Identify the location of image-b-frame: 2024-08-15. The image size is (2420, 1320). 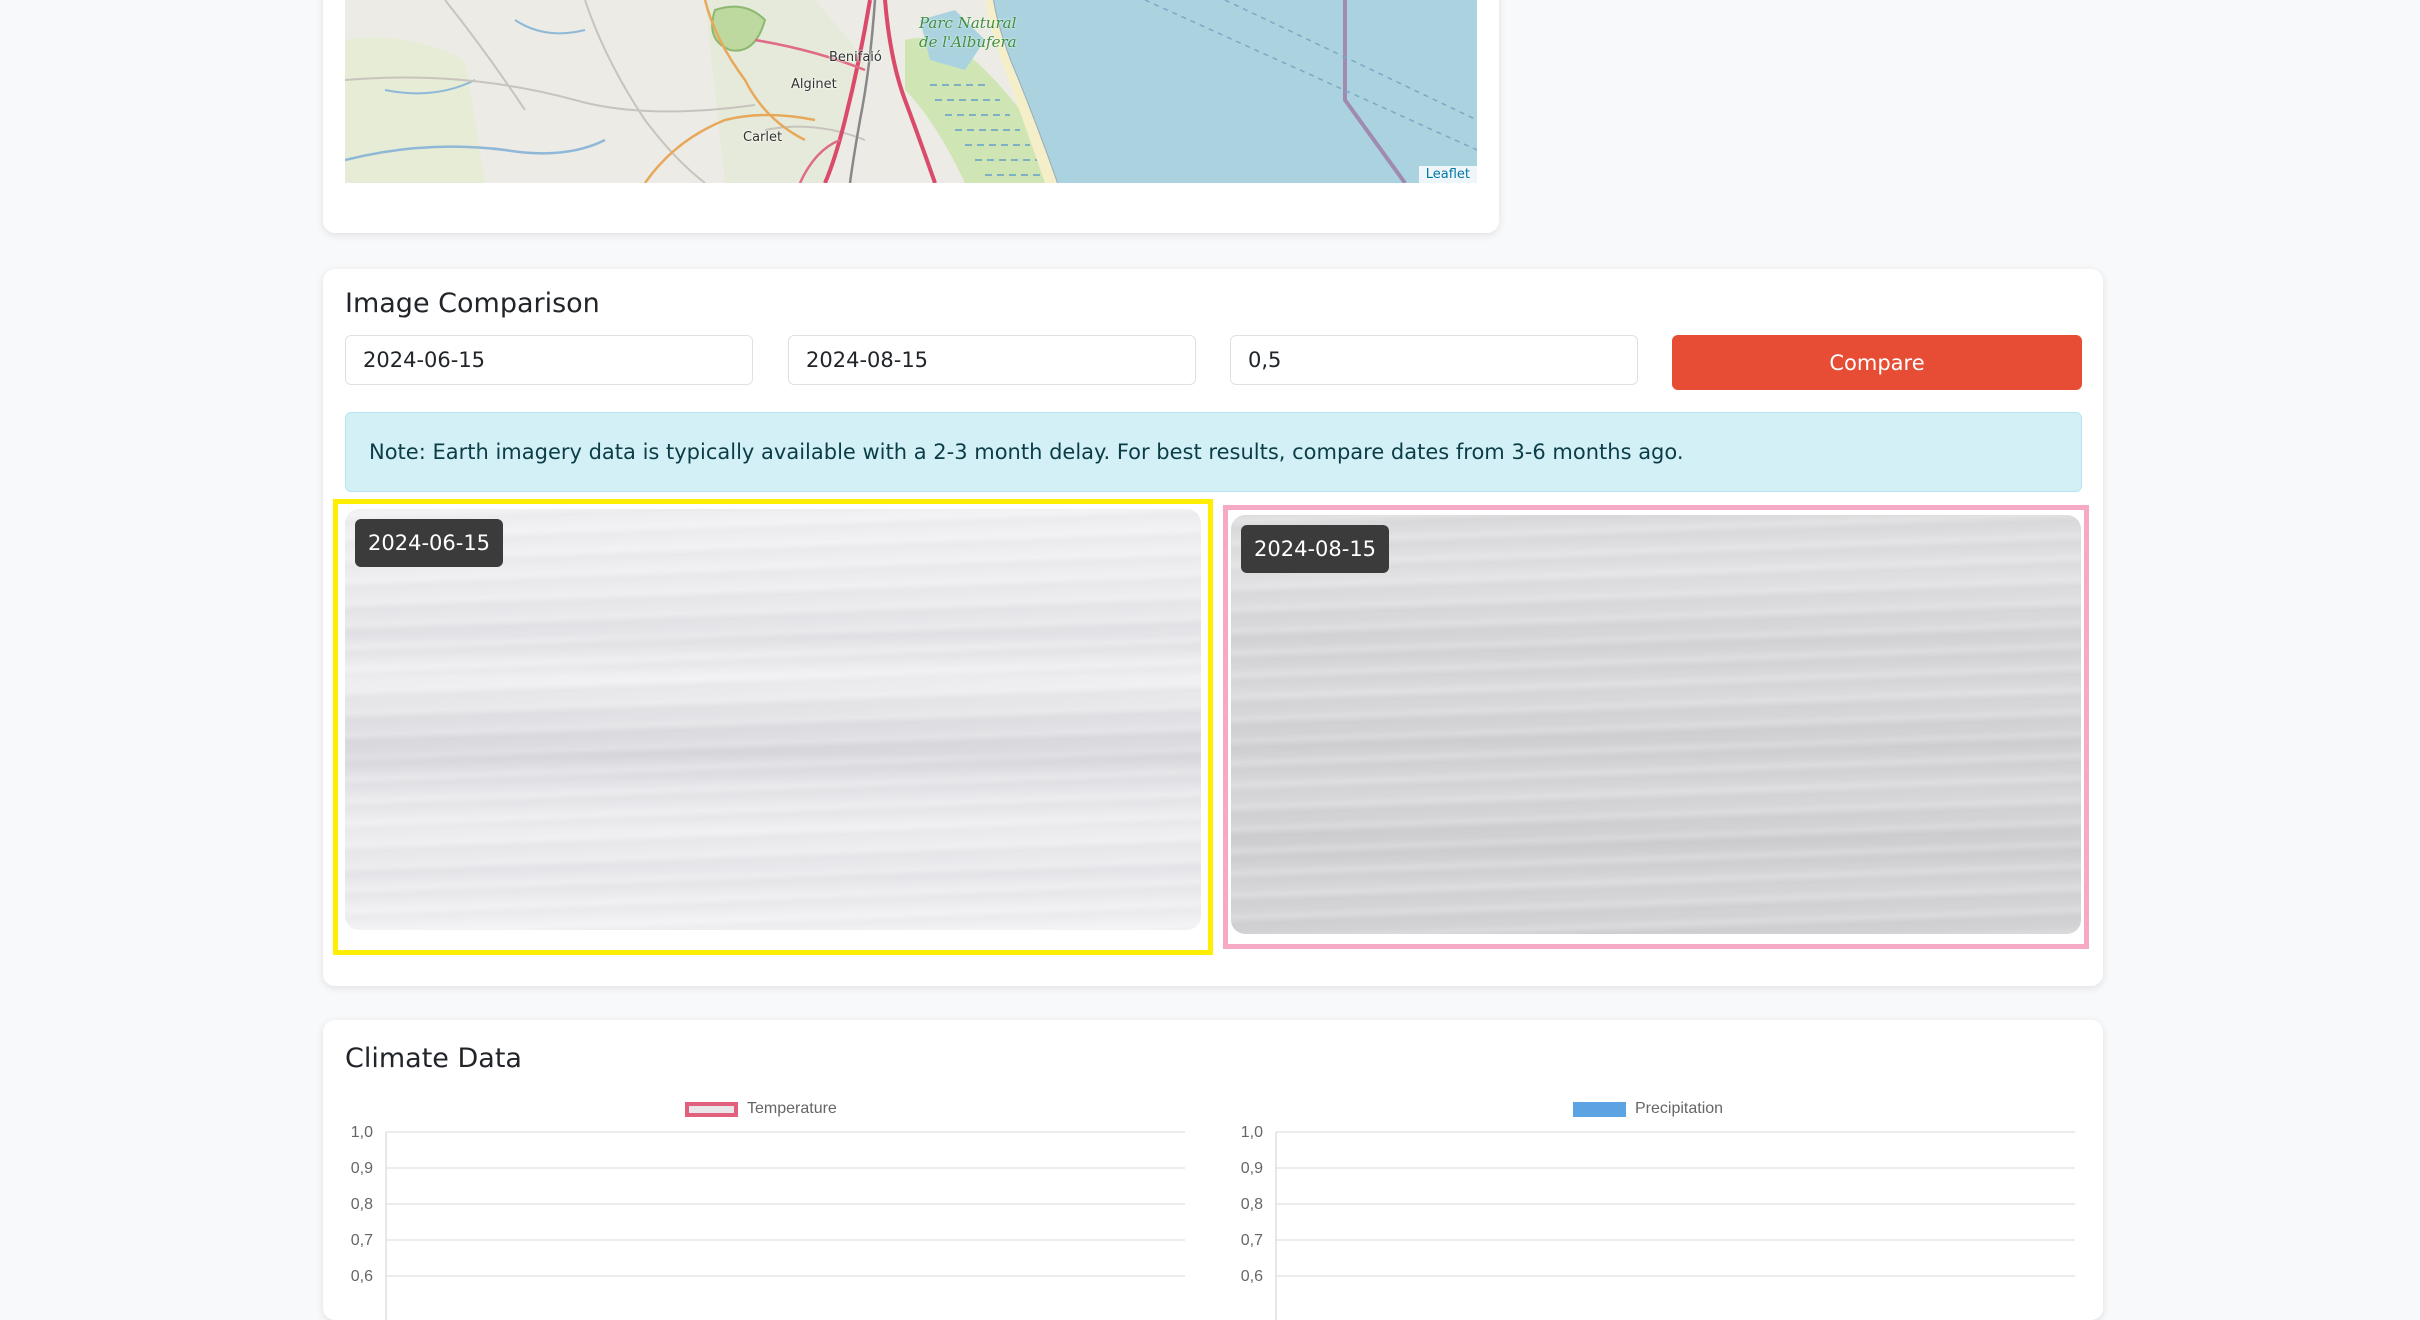
(1656, 727).